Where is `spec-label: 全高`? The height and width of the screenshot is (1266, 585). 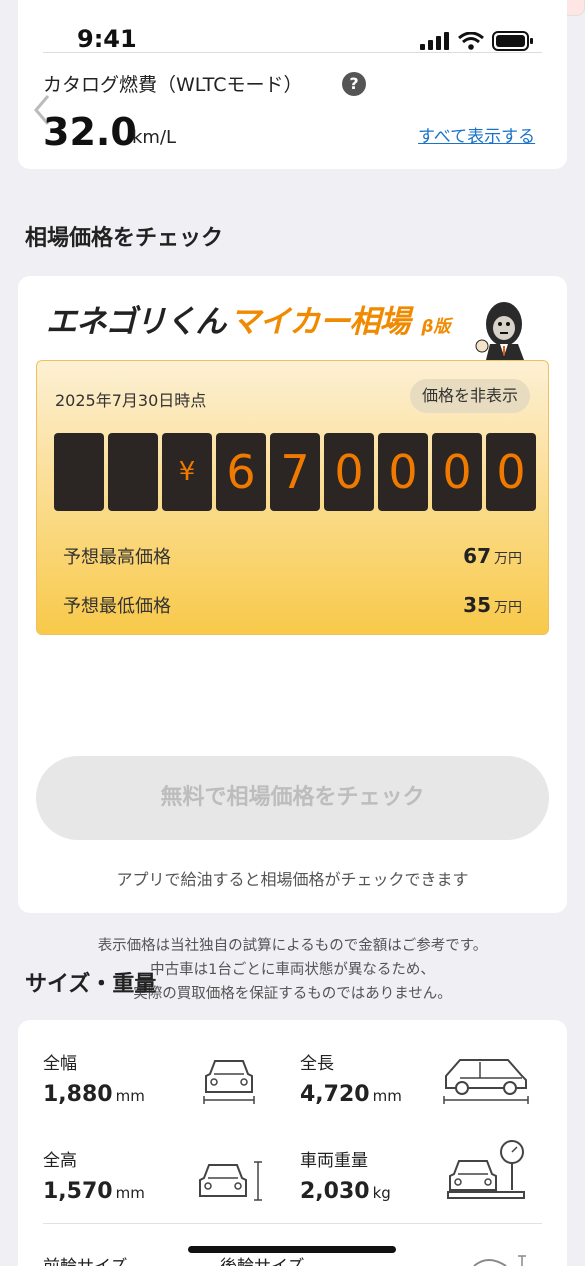 spec-label: 全高 is located at coordinates (60, 1161).